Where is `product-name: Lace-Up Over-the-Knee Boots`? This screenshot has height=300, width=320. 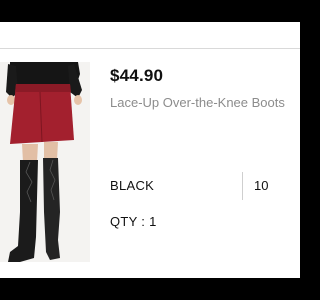 product-name: Lace-Up Over-the-Knee Boots is located at coordinates (205, 102).